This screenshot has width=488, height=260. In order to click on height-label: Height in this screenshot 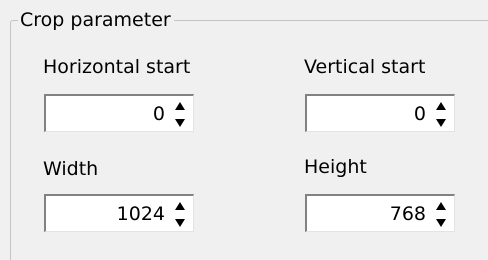, I will do `click(335, 167)`.